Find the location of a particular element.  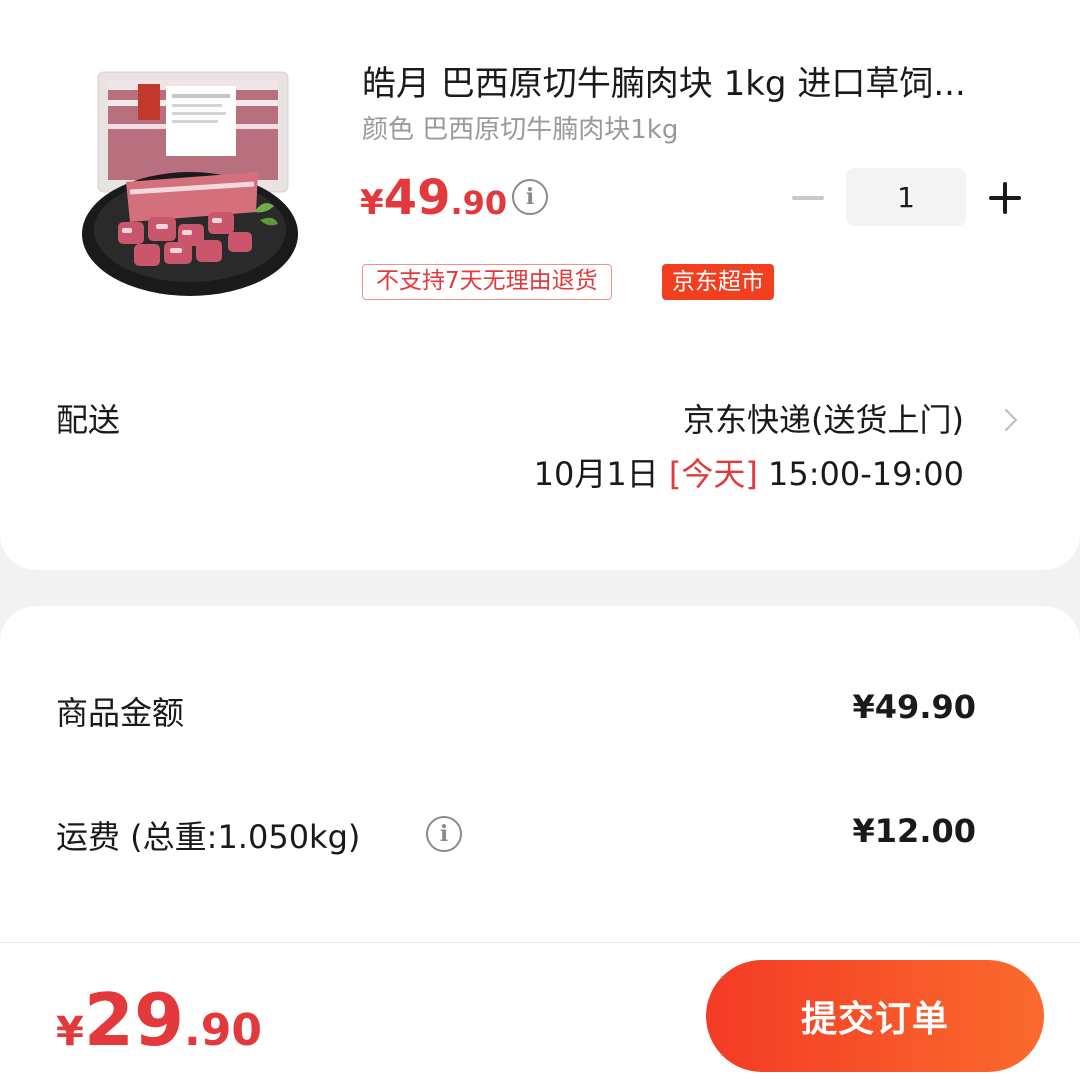

delivery-time: 10月1日 [今天] 15:00-19:00 is located at coordinates (749, 474).